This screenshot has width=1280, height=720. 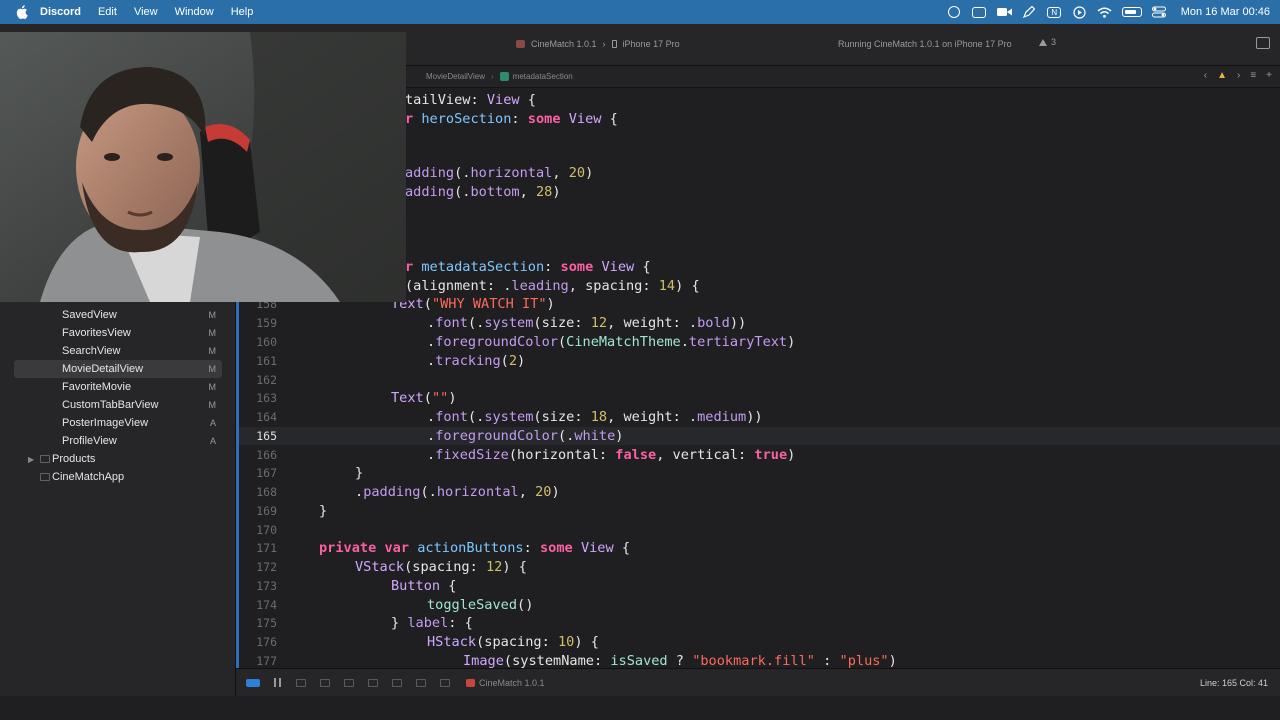 I want to click on device-name: iPhone 17 Pro, so click(x=651, y=44).